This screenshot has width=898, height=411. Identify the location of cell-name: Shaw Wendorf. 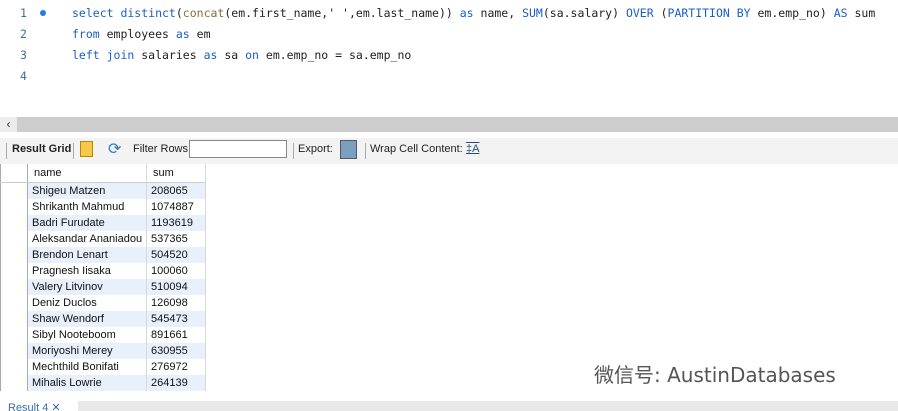
(87, 319).